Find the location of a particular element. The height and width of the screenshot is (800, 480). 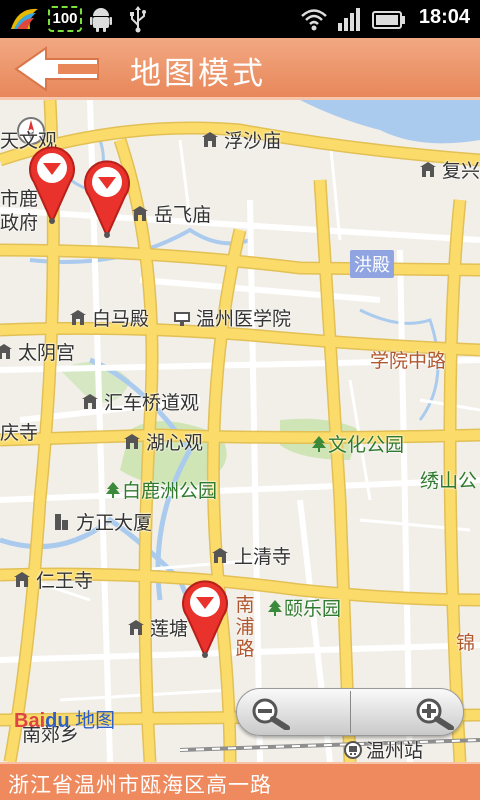

district-label: 洪殿 is located at coordinates (372, 264).